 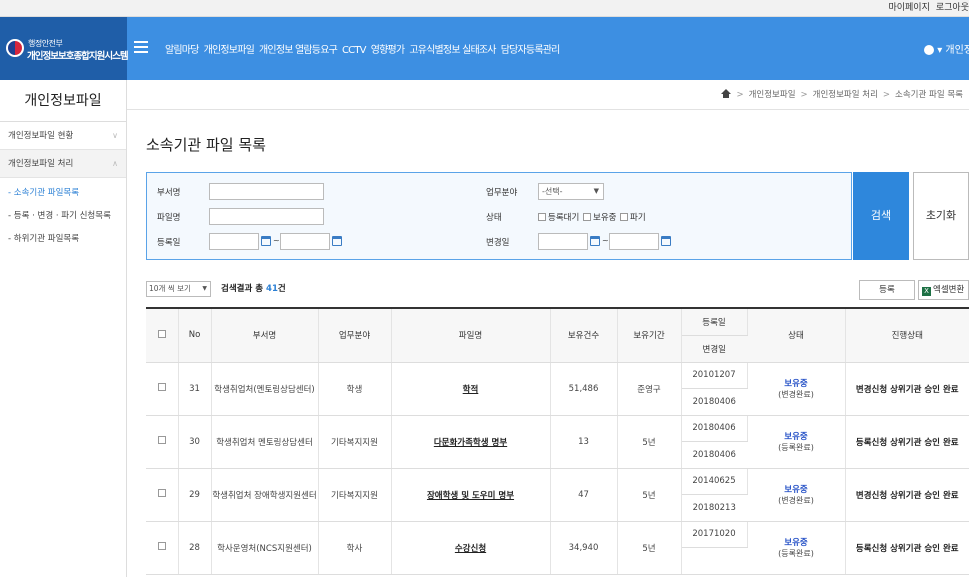 What do you see at coordinates (772, 95) in the screenshot?
I see `breadcrumb-item: 개인정보파일` at bounding box center [772, 95].